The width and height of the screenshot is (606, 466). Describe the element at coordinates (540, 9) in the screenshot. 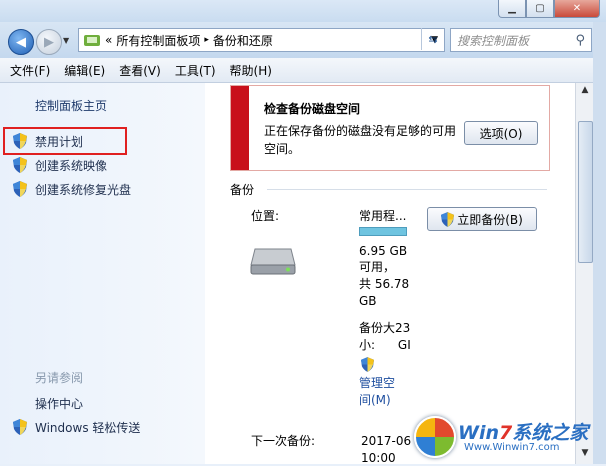

I see `maximize-button: ▢` at that location.